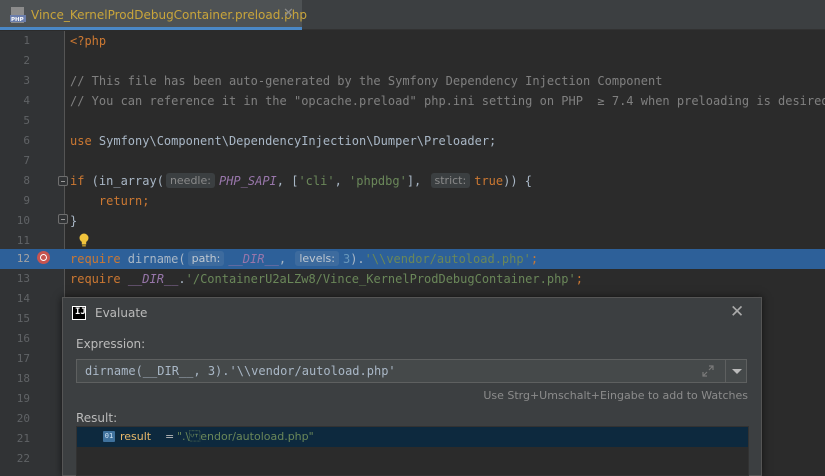 The image size is (825, 476). I want to click on code-text: ., so click(182, 279).